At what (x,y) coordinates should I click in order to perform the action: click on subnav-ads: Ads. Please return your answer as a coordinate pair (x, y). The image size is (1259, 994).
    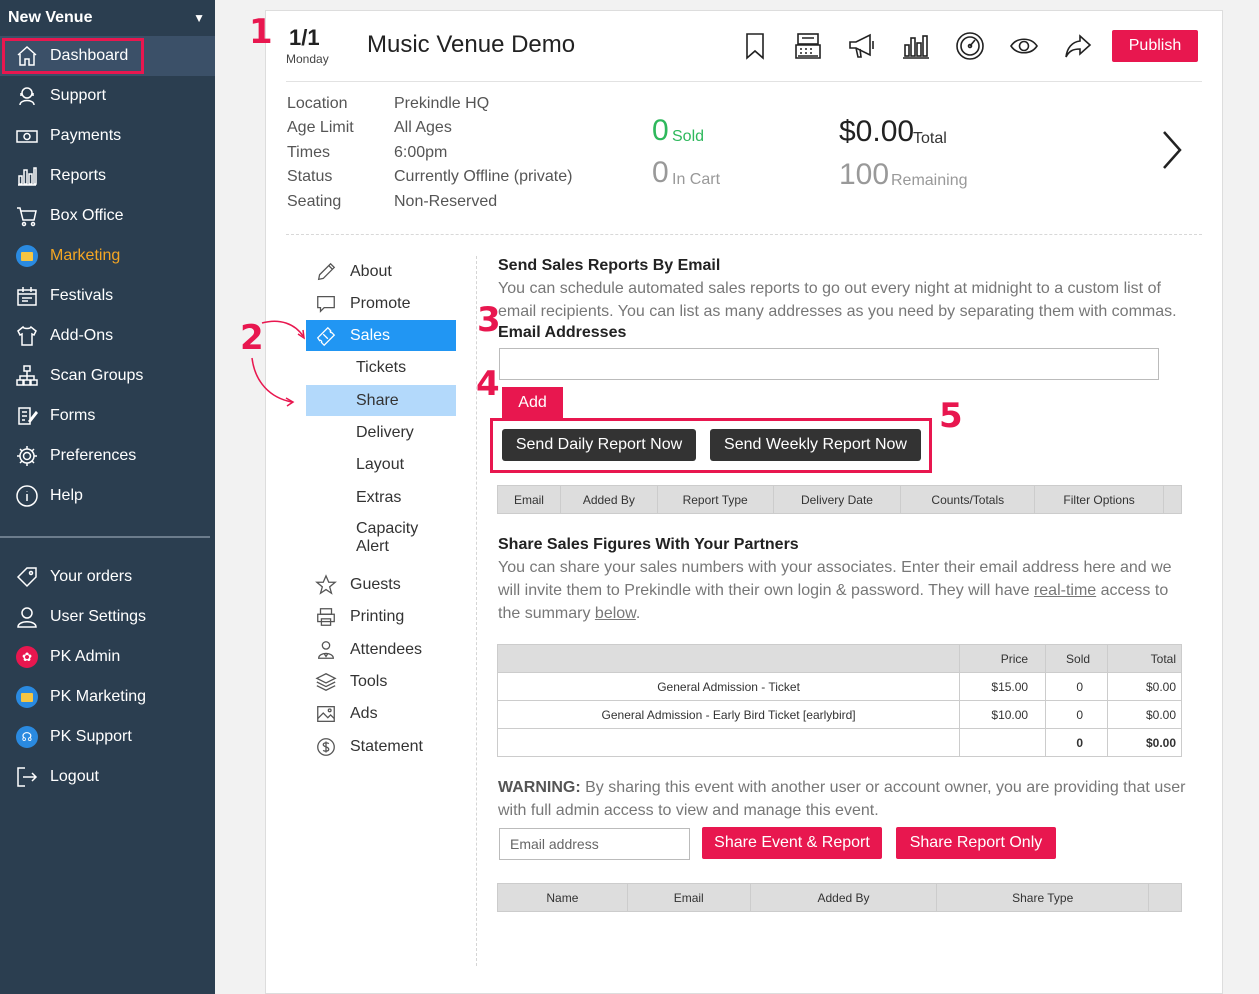
    Looking at the image, I should click on (381, 713).